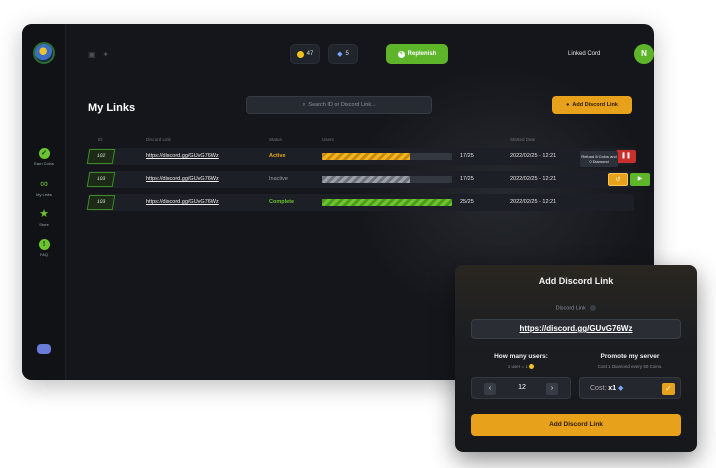 This screenshot has height=468, width=716. Describe the element at coordinates (521, 356) in the screenshot. I see `users-heading: How many users:` at that location.